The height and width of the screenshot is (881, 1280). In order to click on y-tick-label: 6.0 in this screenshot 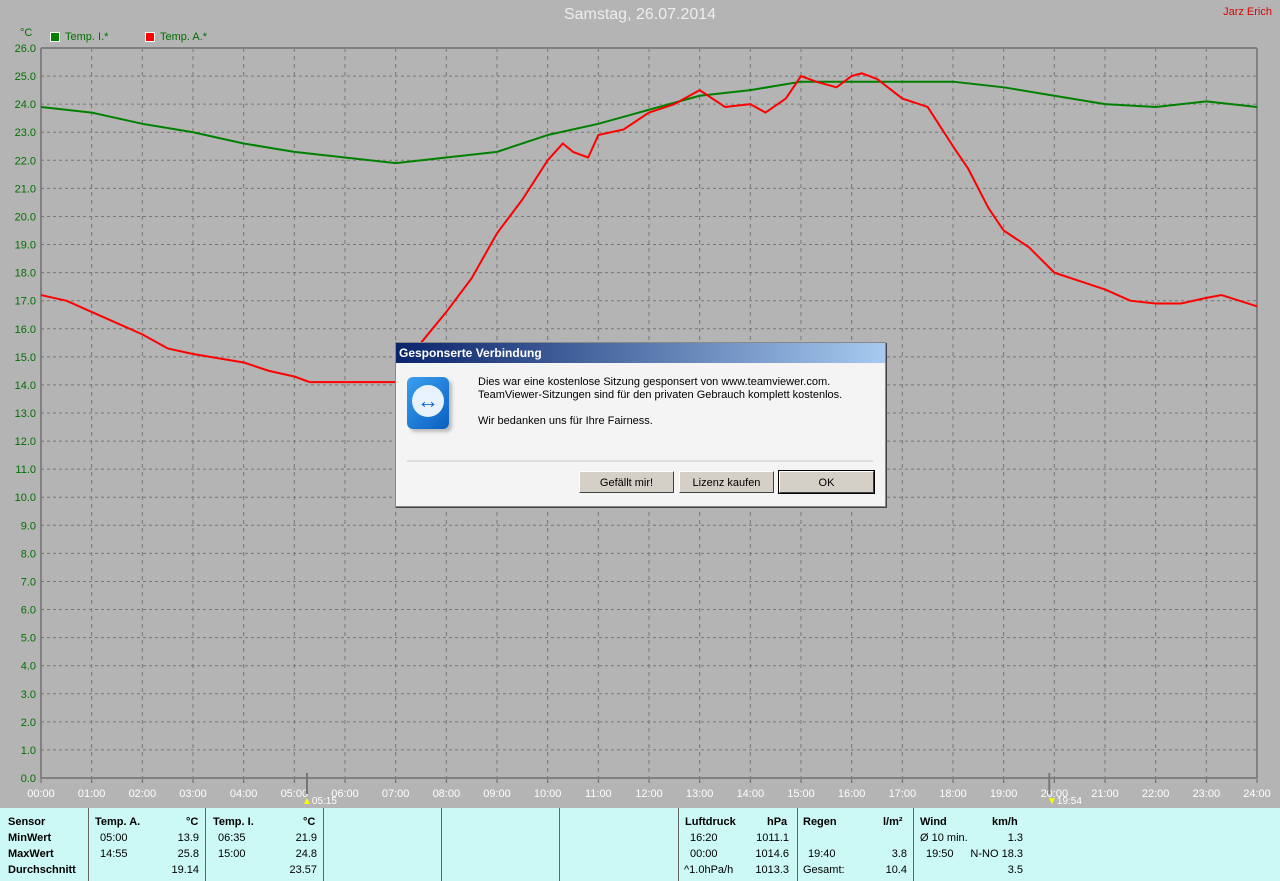, I will do `click(28, 611)`.